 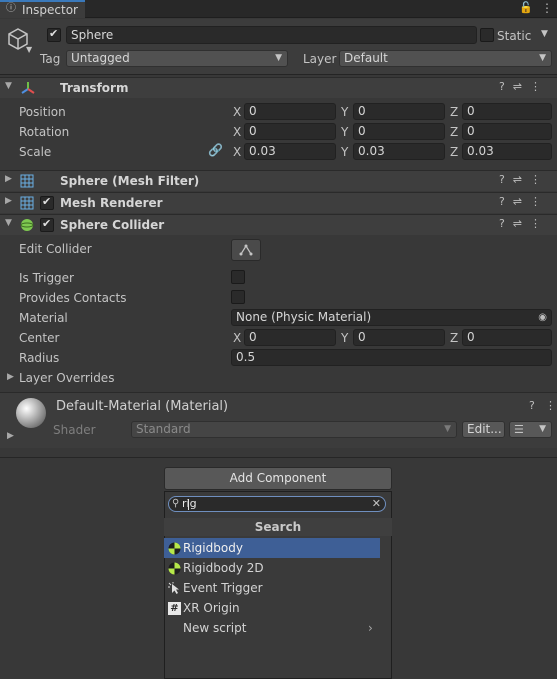 I want to click on material-object-field: None (Physic Material) ◉, so click(x=391, y=317).